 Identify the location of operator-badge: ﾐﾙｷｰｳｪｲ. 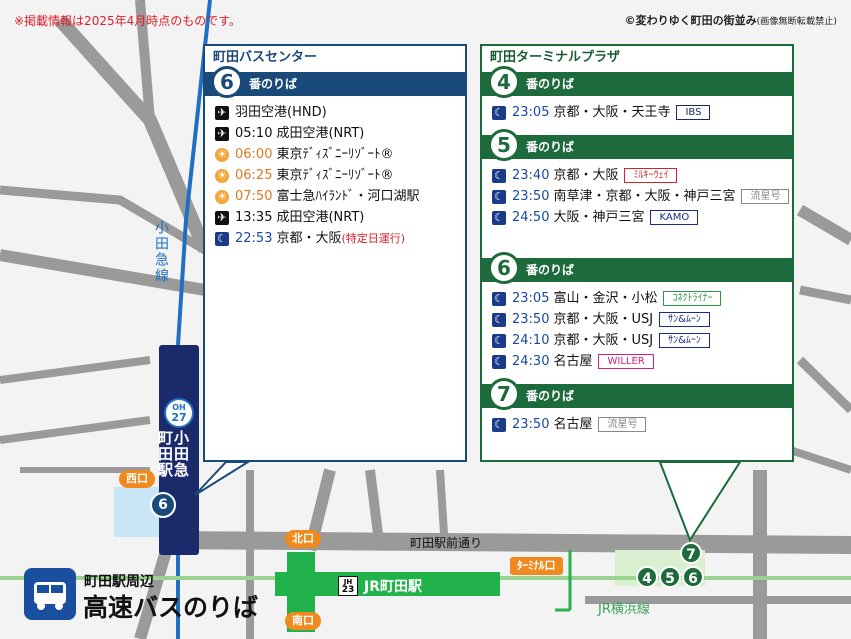
(651, 175).